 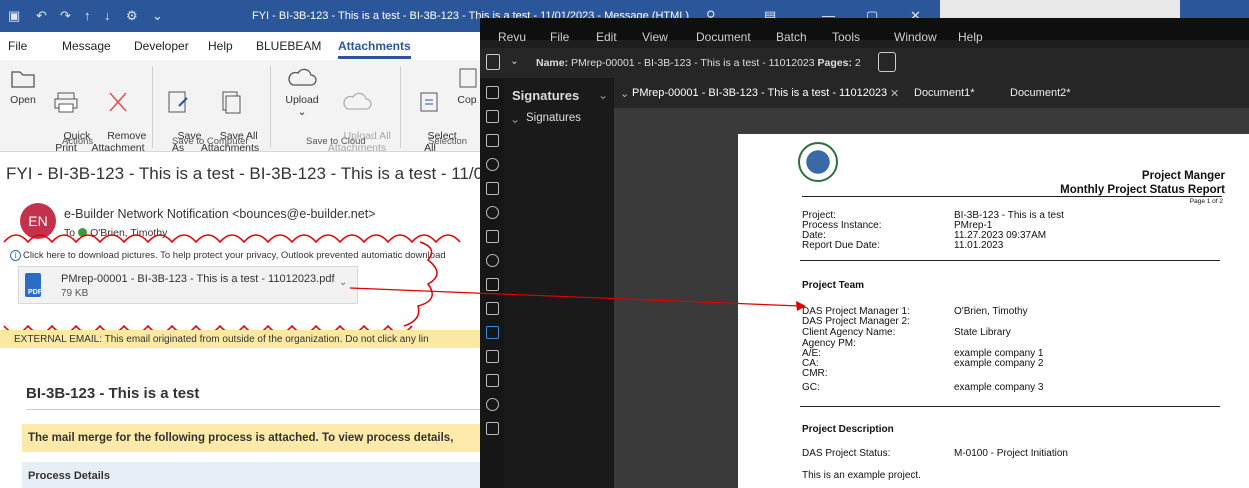 What do you see at coordinates (577, 299) in the screenshot?
I see `annotation-arrow` at bounding box center [577, 299].